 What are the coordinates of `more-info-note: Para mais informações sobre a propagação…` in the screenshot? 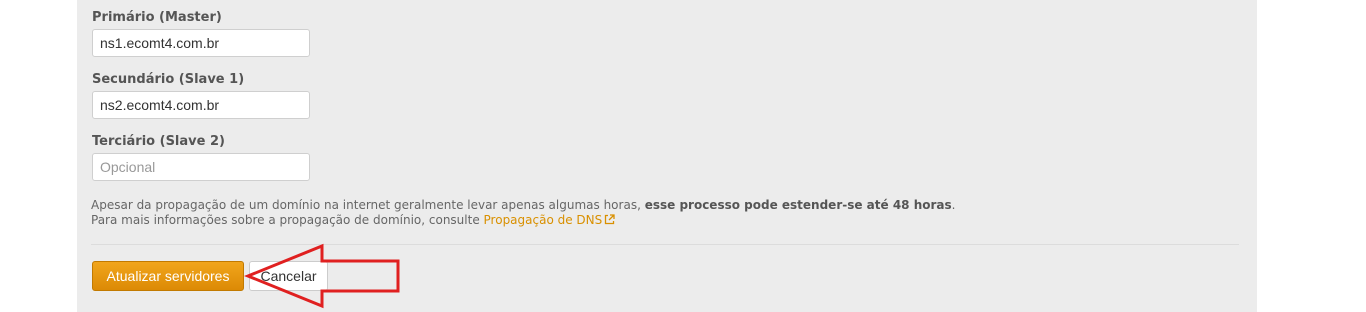 It's located at (353, 220).